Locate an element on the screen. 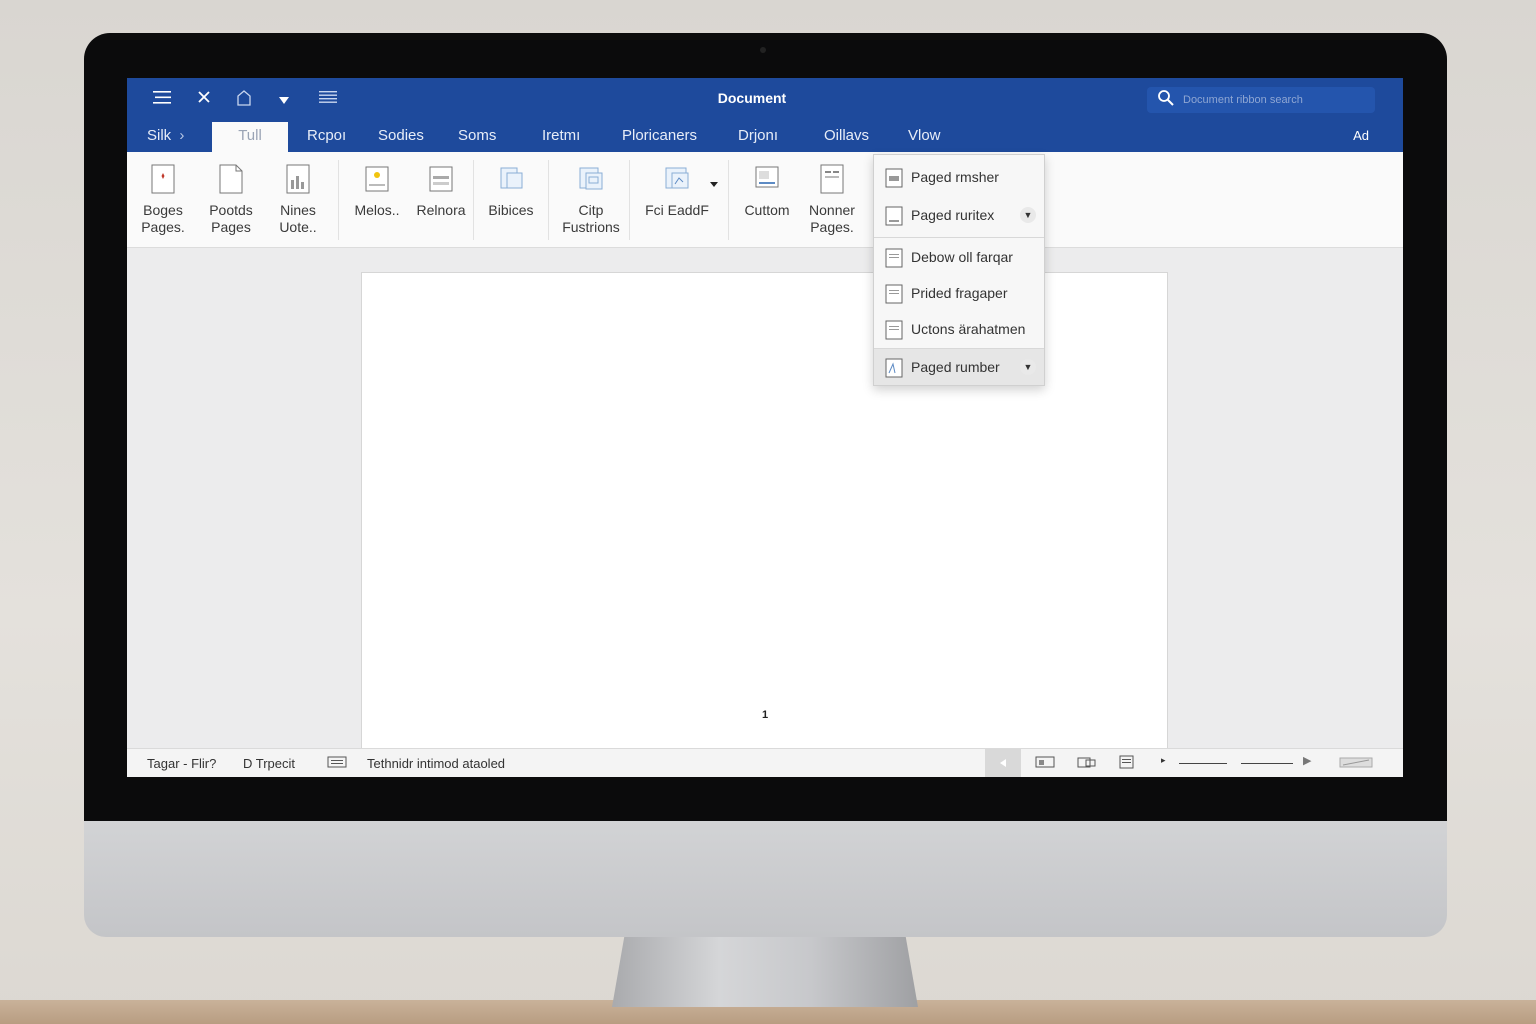 The image size is (1536, 1024). page-number-format-icon is located at coordinates (894, 368).